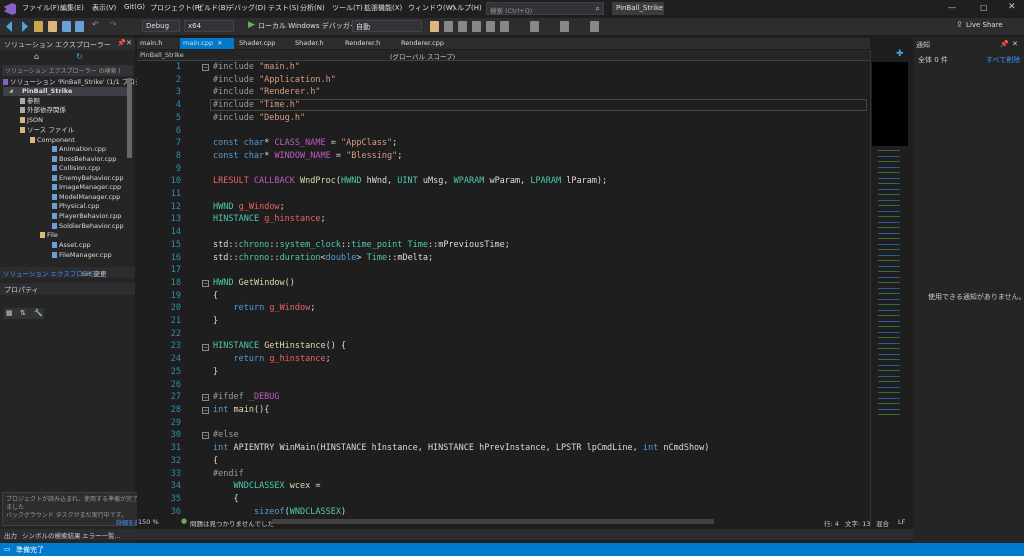 The width and height of the screenshot is (1024, 556). Describe the element at coordinates (129, 118) in the screenshot. I see `se-scrollbar` at that location.